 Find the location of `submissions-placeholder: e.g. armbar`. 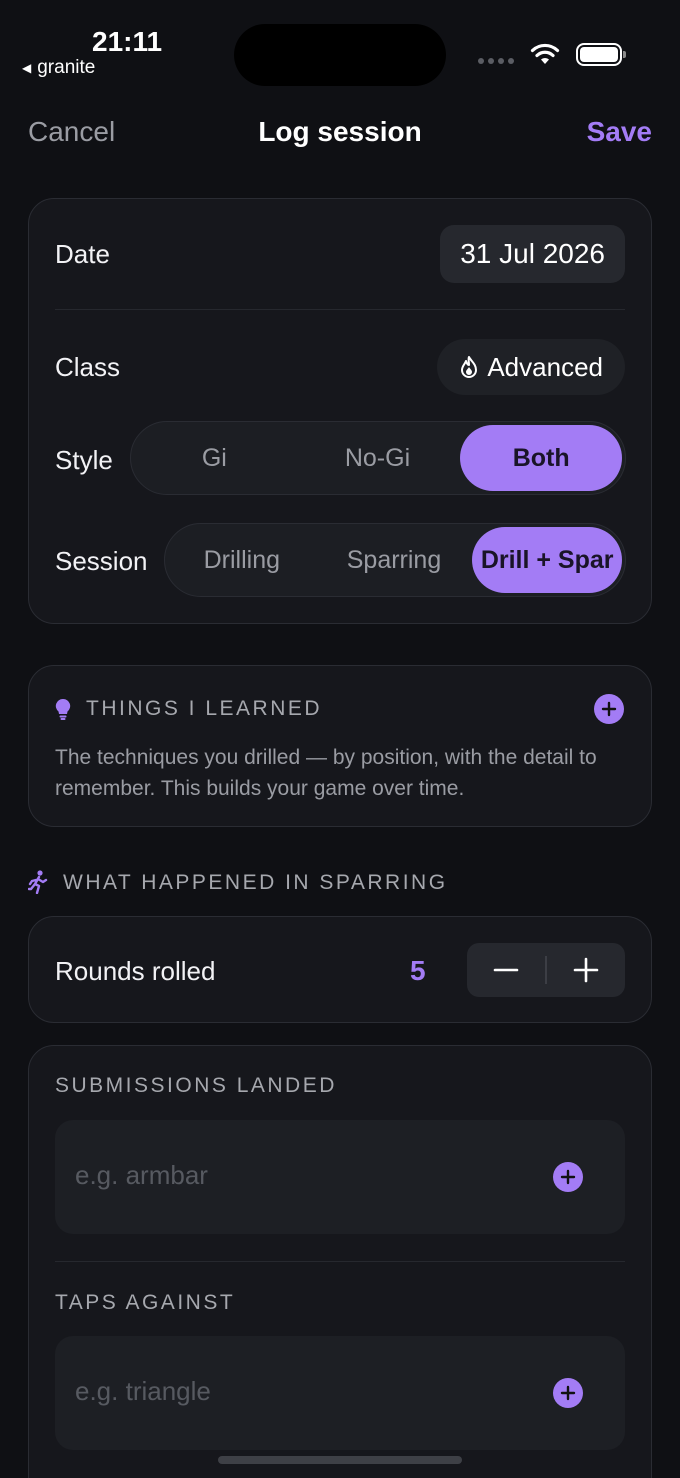

submissions-placeholder: e.g. armbar is located at coordinates (141, 1175).